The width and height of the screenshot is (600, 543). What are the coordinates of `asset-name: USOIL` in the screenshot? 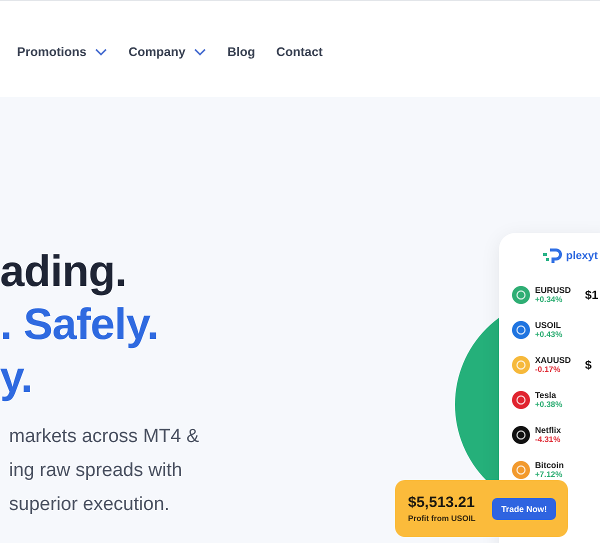 It's located at (548, 325).